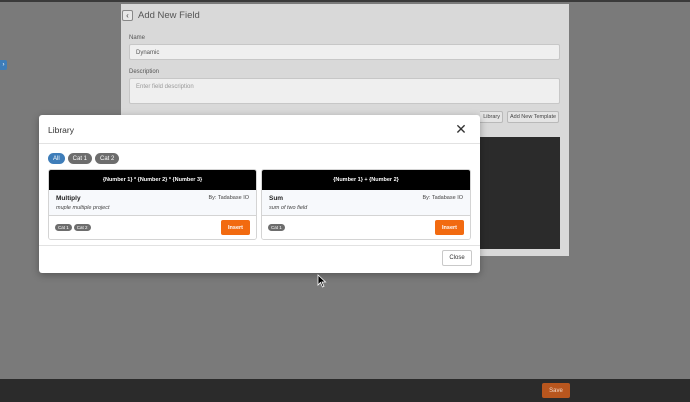 This screenshot has width=690, height=402. What do you see at coordinates (107, 158) in the screenshot?
I see `filter-cat-2: Cat 2` at bounding box center [107, 158].